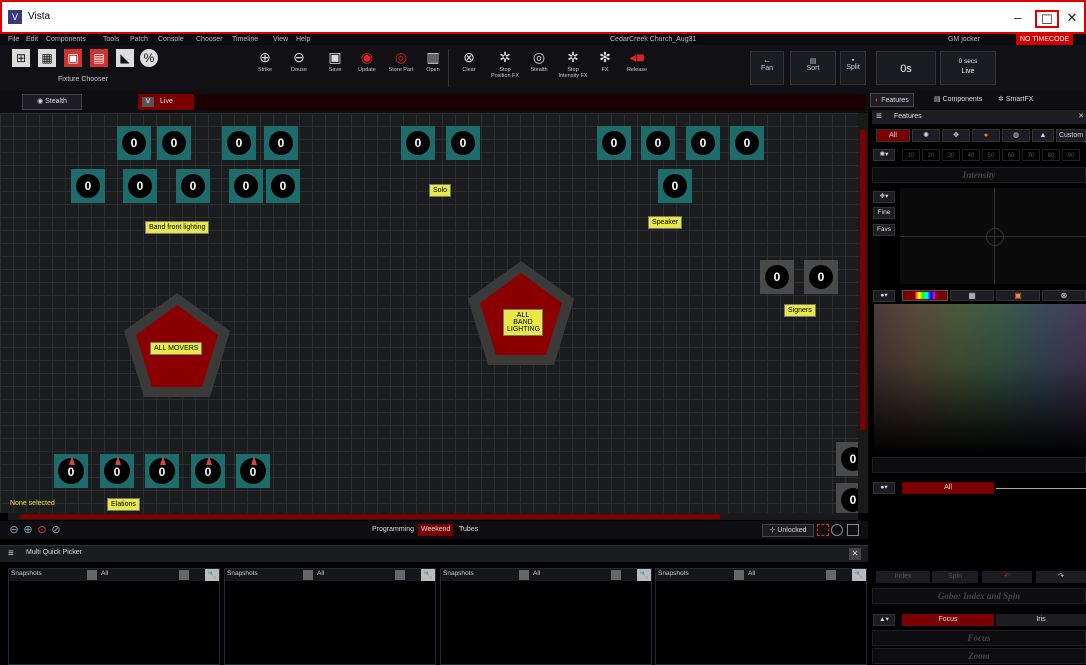 The width and height of the screenshot is (1086, 665). Describe the element at coordinates (56, 530) in the screenshot. I see `zoom-fit-icon: ⊘` at that location.